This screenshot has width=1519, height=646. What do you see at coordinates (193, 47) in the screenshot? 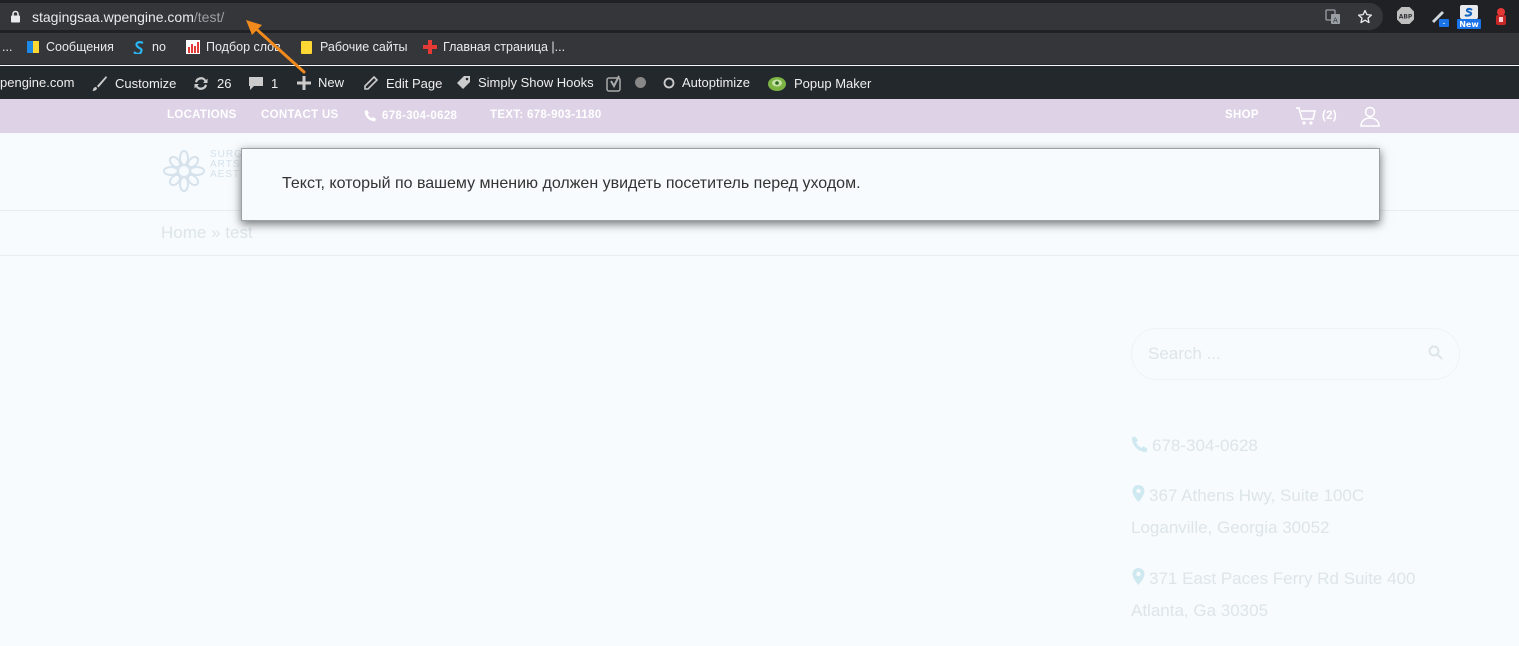
I see `chart-icon` at bounding box center [193, 47].